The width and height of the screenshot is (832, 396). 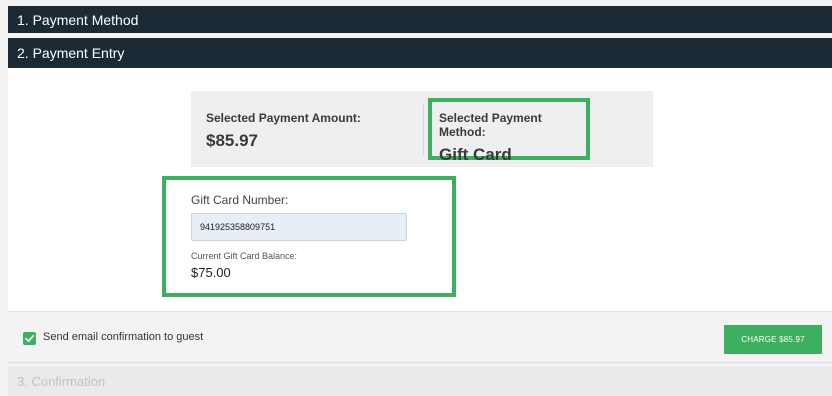 I want to click on section-payment-method-title: 1. Payment Method, so click(x=78, y=19).